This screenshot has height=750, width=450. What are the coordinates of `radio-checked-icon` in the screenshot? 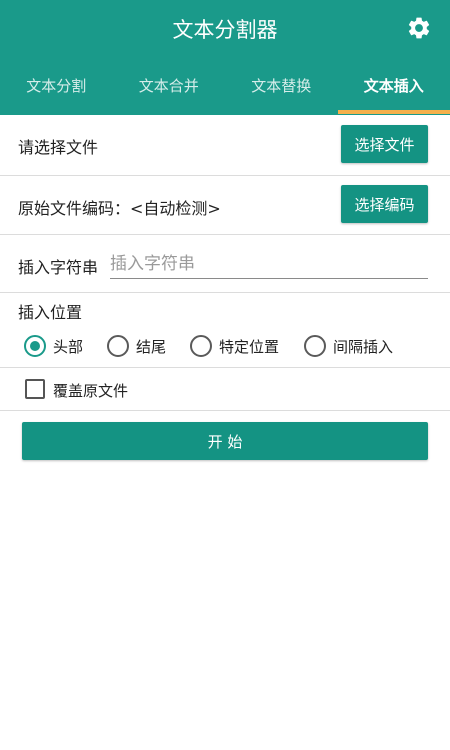 It's located at (35, 346).